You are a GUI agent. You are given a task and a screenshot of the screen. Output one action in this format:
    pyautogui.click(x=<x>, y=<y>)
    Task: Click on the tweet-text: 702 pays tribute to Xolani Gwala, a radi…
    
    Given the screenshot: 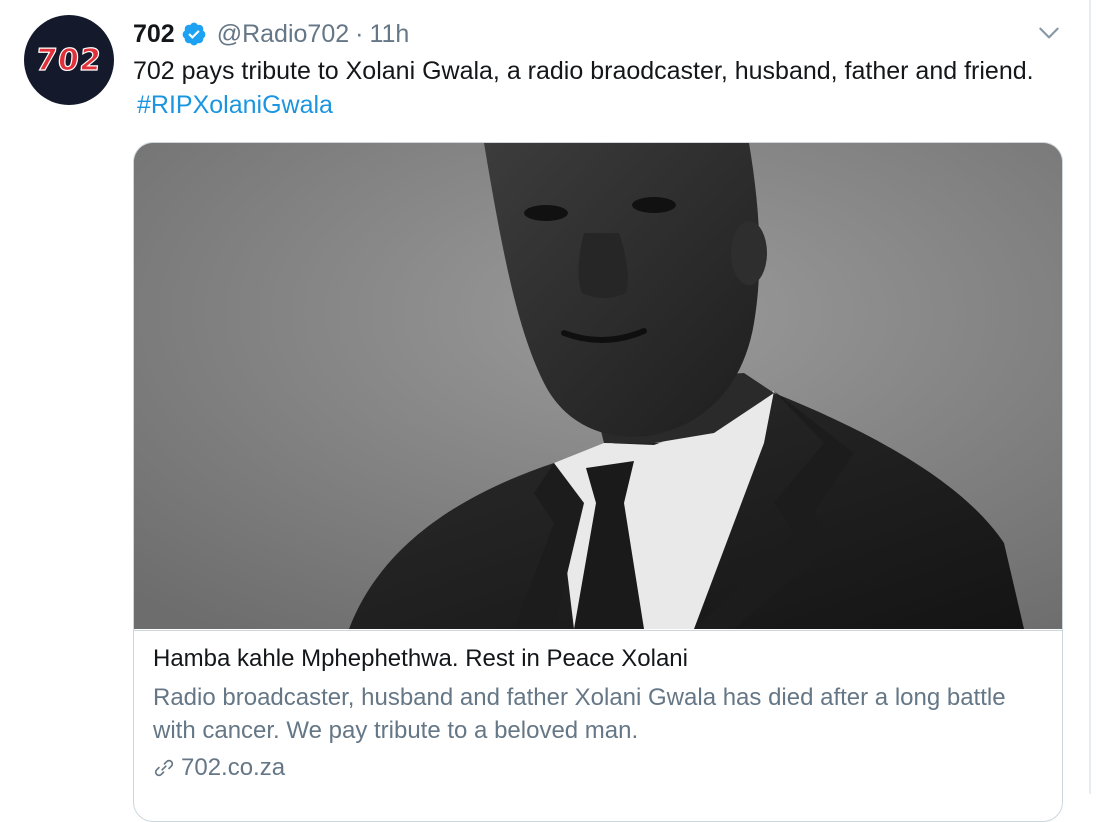 What is the action you would take?
    pyautogui.click(x=593, y=88)
    